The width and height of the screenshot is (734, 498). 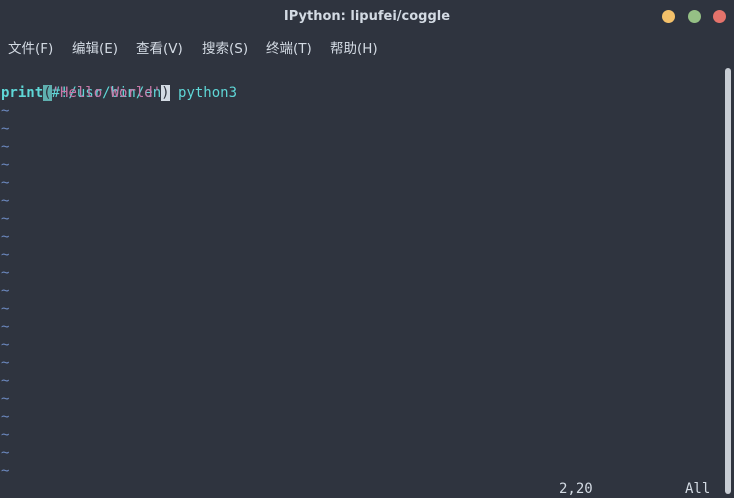 I want to click on menu-terminal: 终端(T), so click(x=289, y=49).